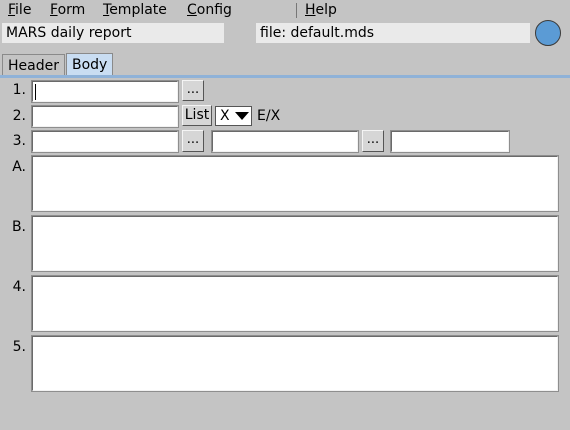  Describe the element at coordinates (19, 141) in the screenshot. I see `row-label-3: 3.` at that location.